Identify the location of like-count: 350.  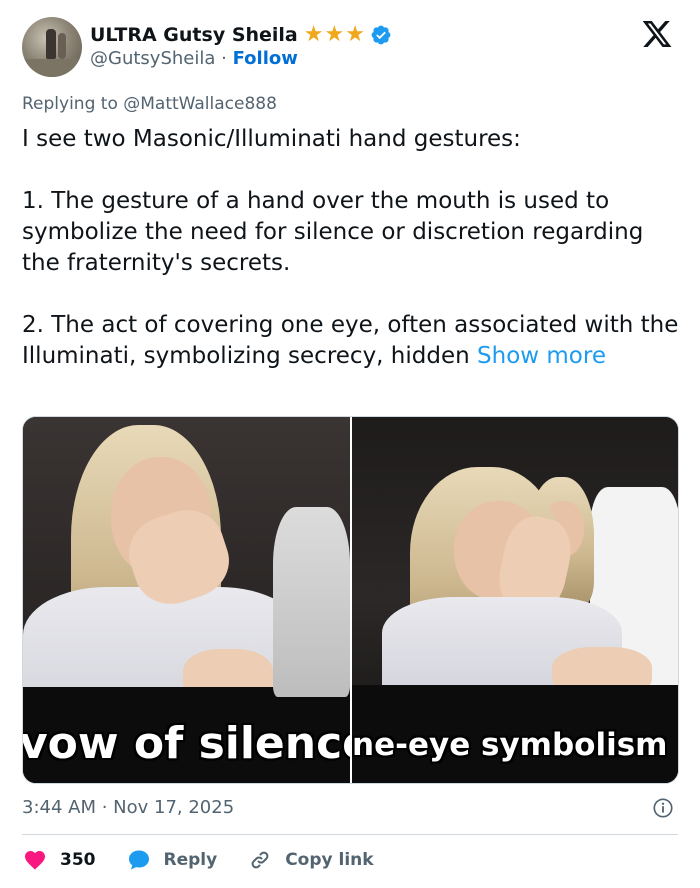
(78, 860).